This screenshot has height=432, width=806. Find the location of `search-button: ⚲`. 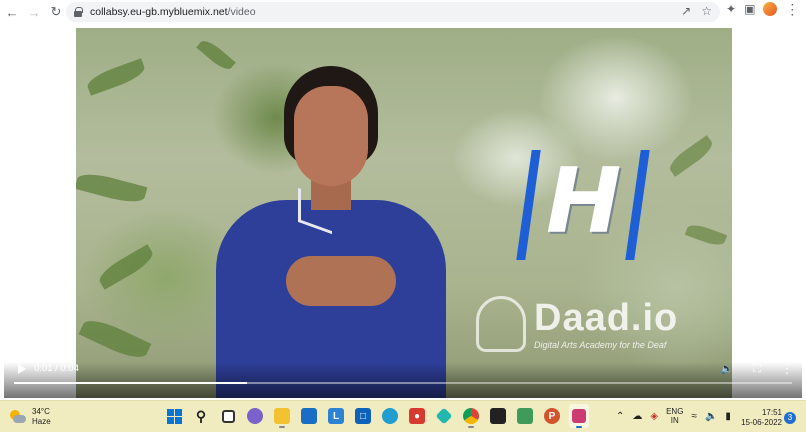

search-button: ⚲ is located at coordinates (201, 416).